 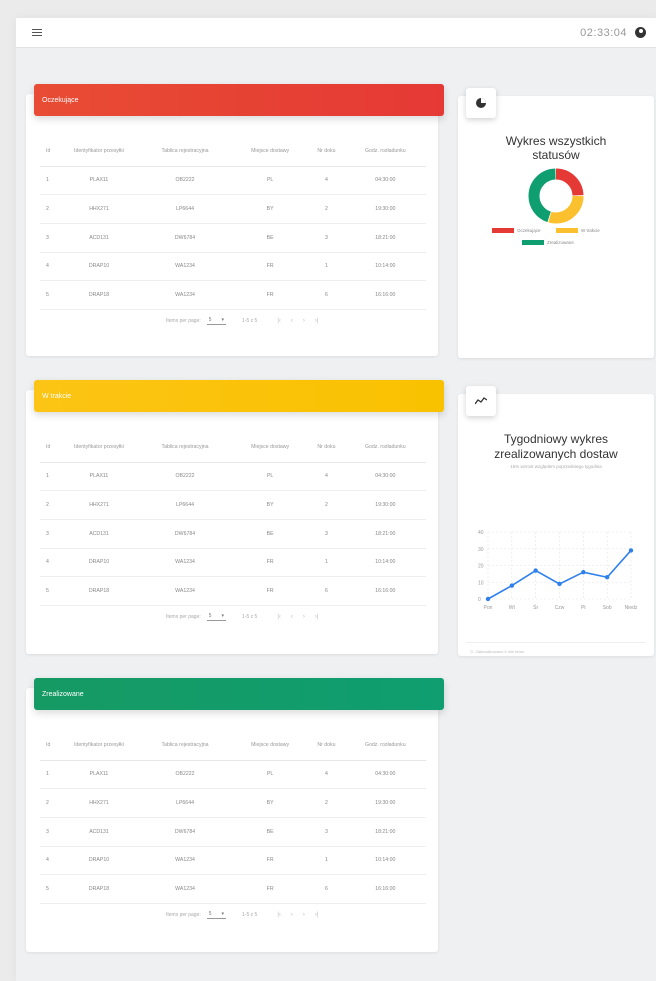 I want to click on table-cell: LP6644, so click(x=185, y=803).